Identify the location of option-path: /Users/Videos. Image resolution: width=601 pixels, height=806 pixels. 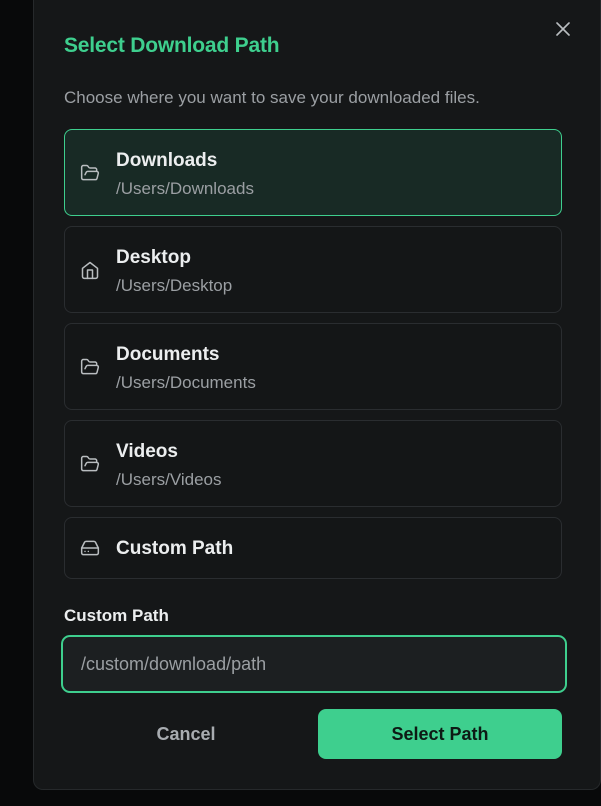
(169, 479).